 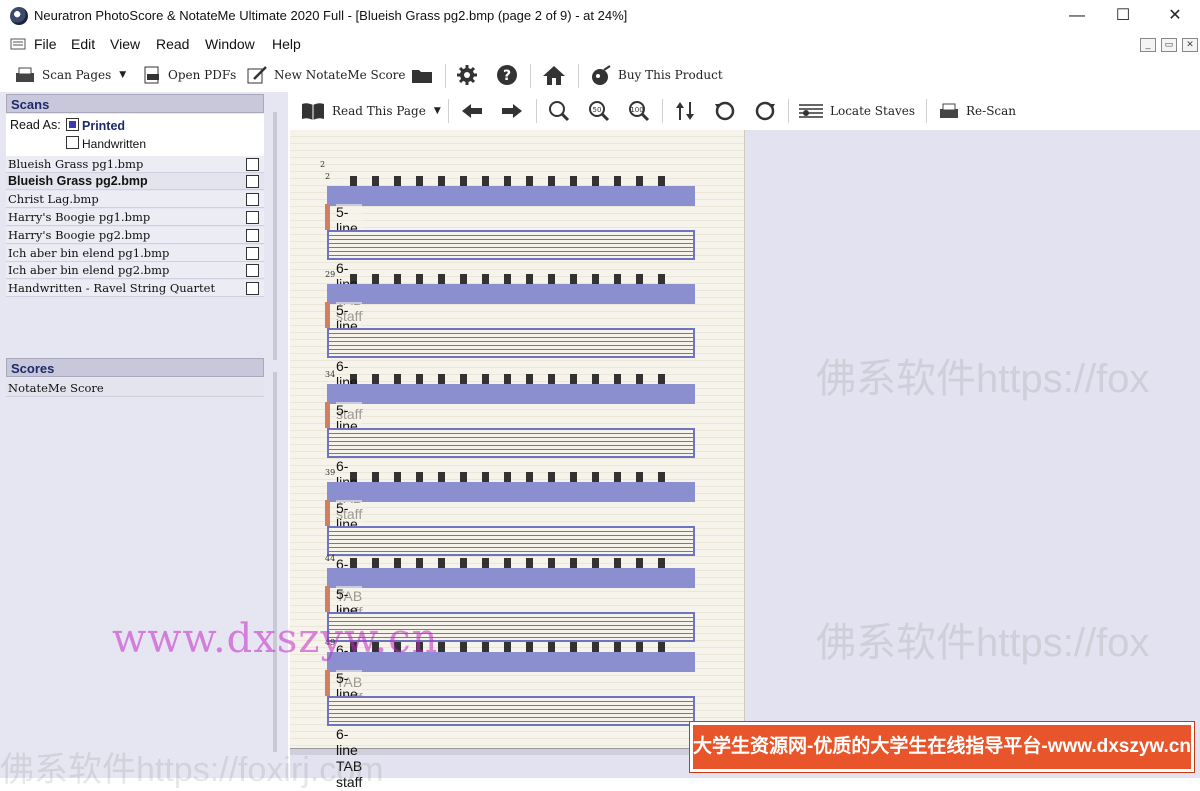 I want to click on menu-edit: Edit, so click(x=83, y=44).